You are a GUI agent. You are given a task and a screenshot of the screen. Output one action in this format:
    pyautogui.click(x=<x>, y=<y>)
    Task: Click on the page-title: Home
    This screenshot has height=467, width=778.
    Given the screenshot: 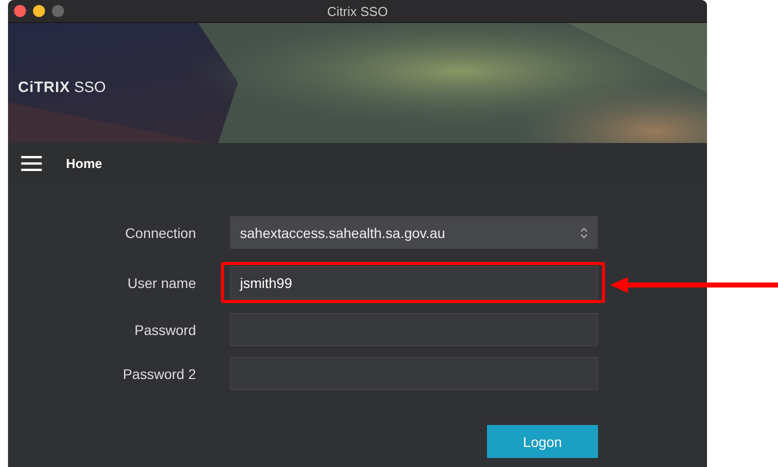 What is the action you would take?
    pyautogui.click(x=84, y=163)
    